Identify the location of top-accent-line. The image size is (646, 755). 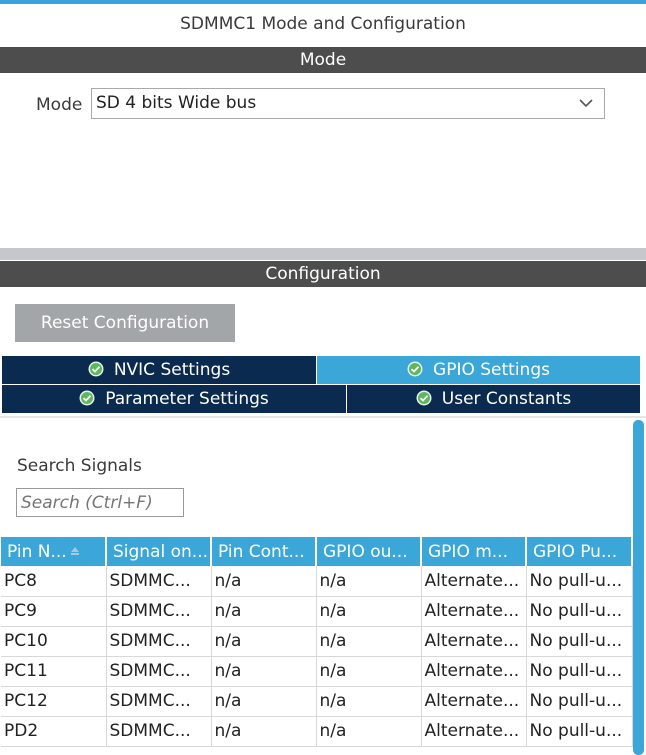
(323, 2).